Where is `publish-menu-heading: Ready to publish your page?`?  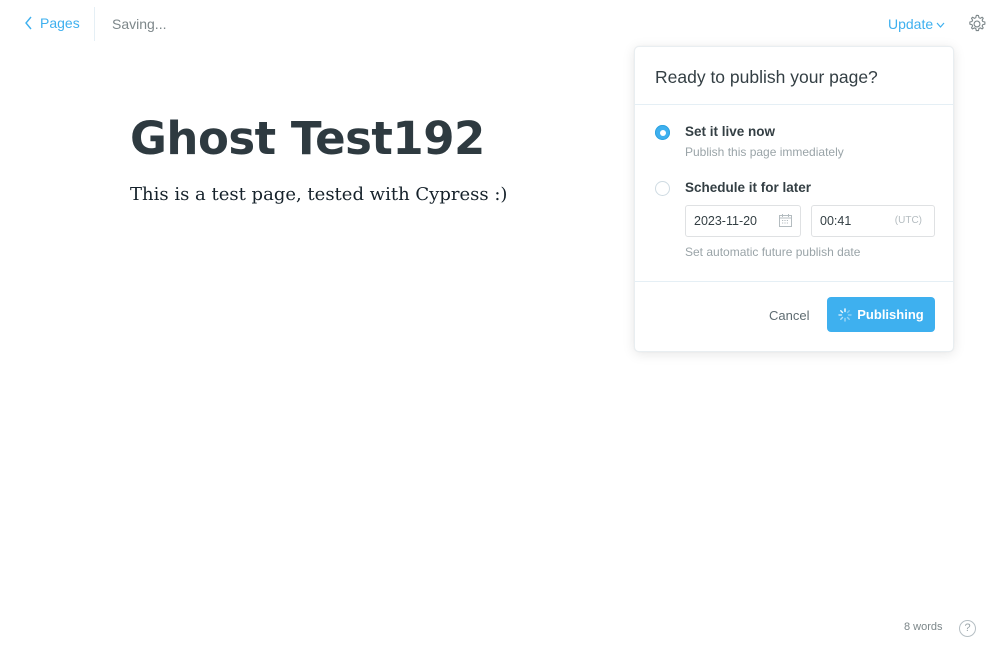 publish-menu-heading: Ready to publish your page? is located at coordinates (794, 76).